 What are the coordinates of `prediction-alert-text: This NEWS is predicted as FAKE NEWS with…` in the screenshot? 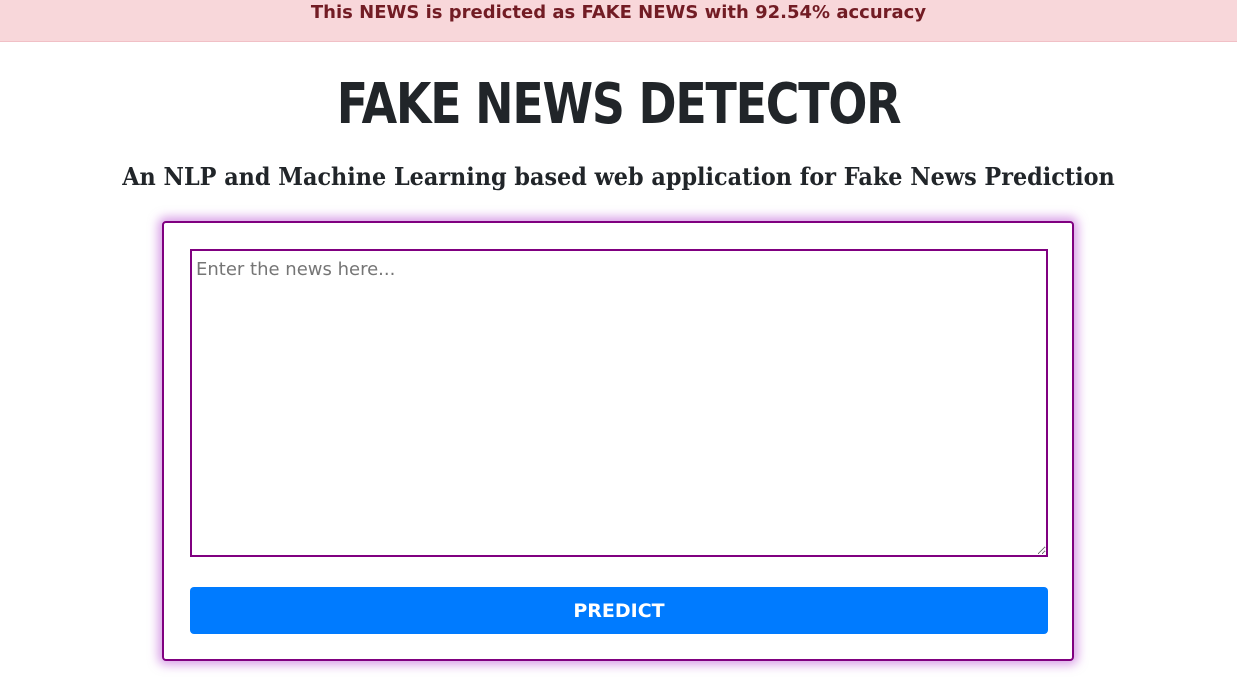 It's located at (618, 12).